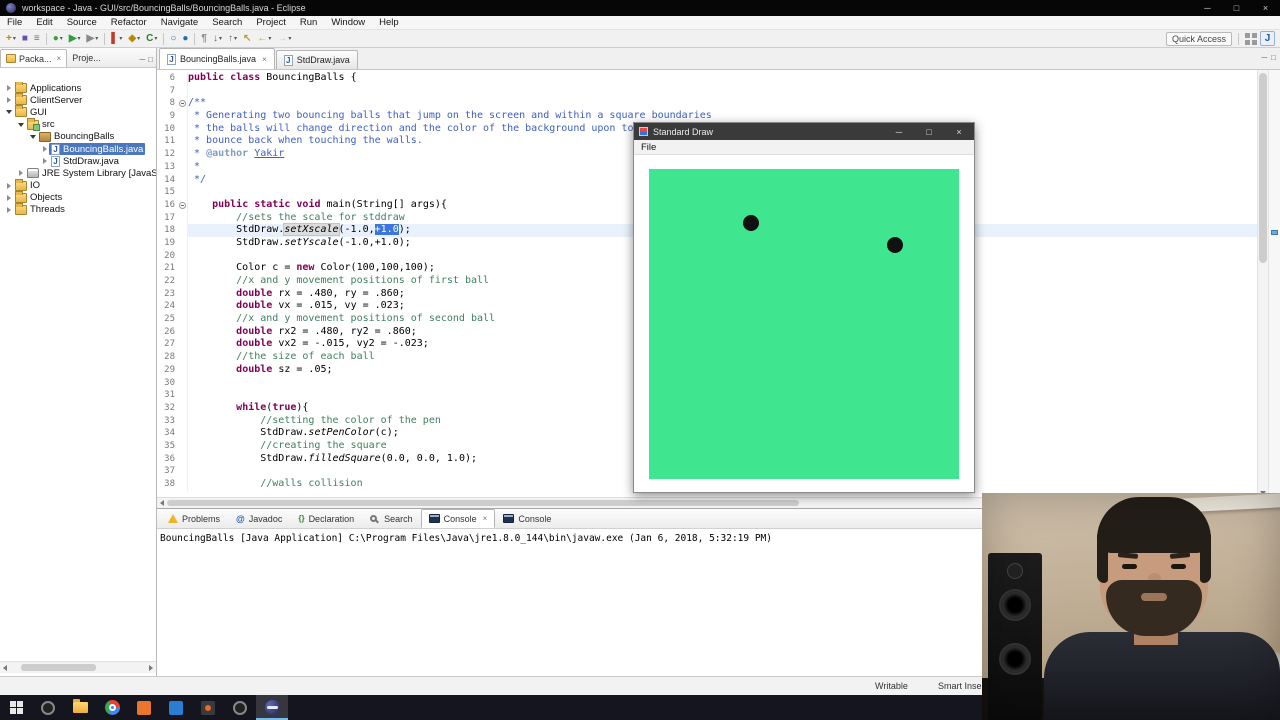  I want to click on menu-refactor: Refactor, so click(129, 22).